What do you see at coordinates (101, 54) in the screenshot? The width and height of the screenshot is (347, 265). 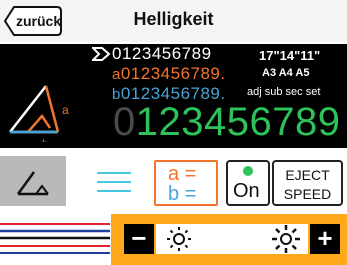 I see `arrow-right-icon` at bounding box center [101, 54].